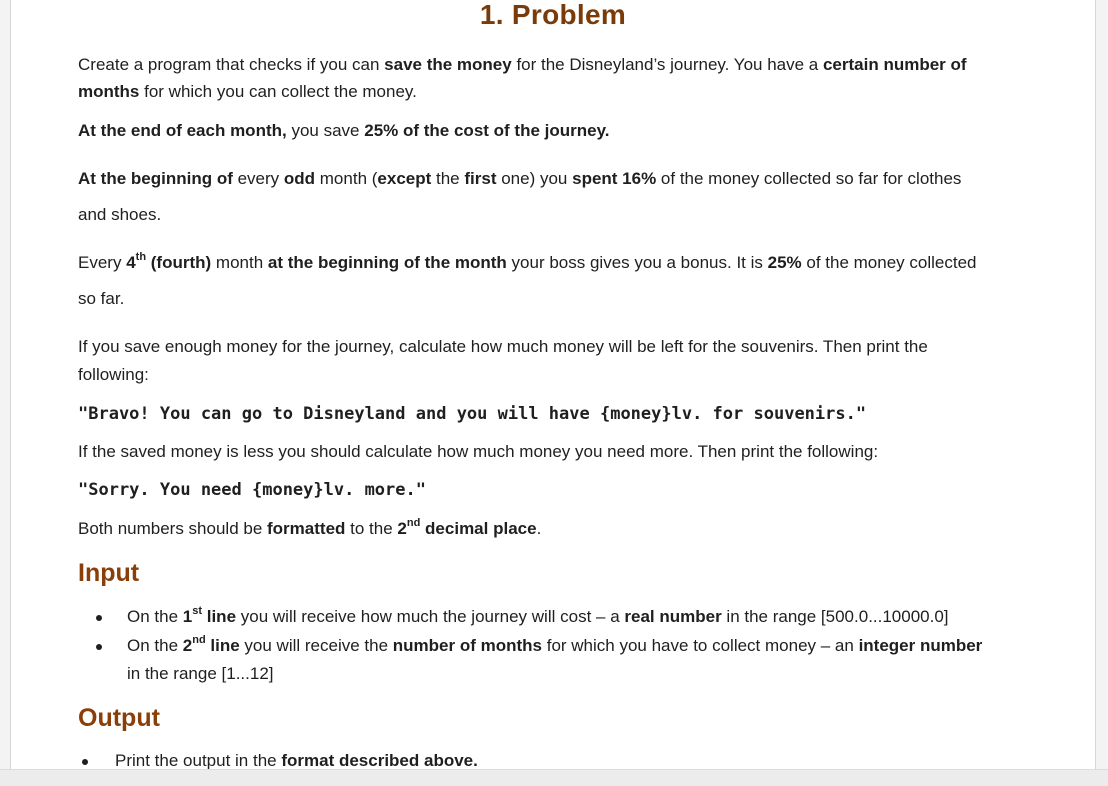 This screenshot has height=786, width=1108. What do you see at coordinates (299, 178) in the screenshot?
I see `spend-bold: odd` at bounding box center [299, 178].